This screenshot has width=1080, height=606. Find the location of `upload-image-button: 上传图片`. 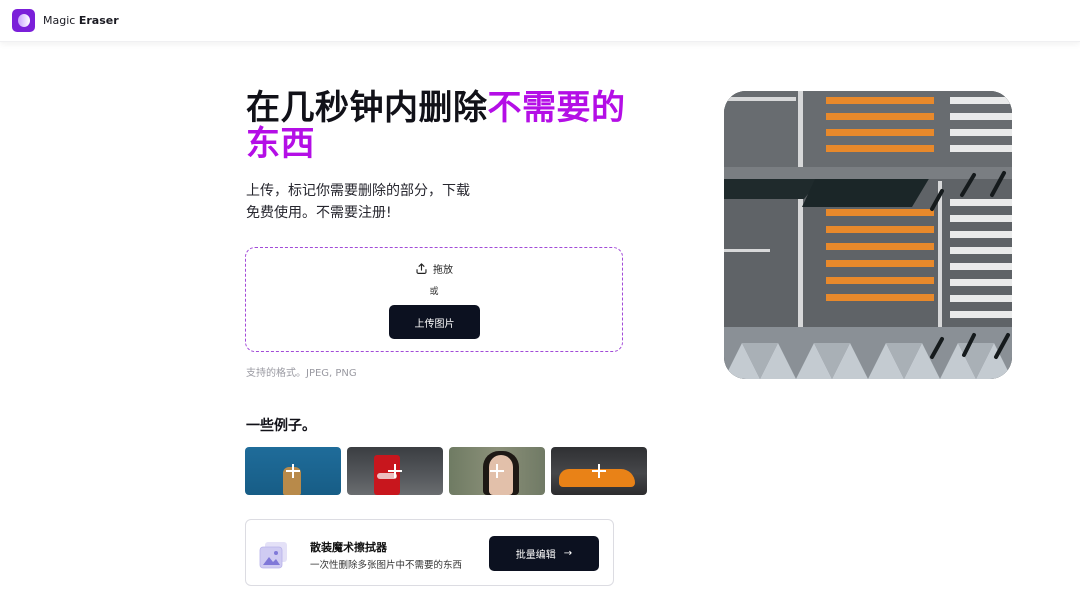

upload-image-button: 上传图片 is located at coordinates (434, 322).